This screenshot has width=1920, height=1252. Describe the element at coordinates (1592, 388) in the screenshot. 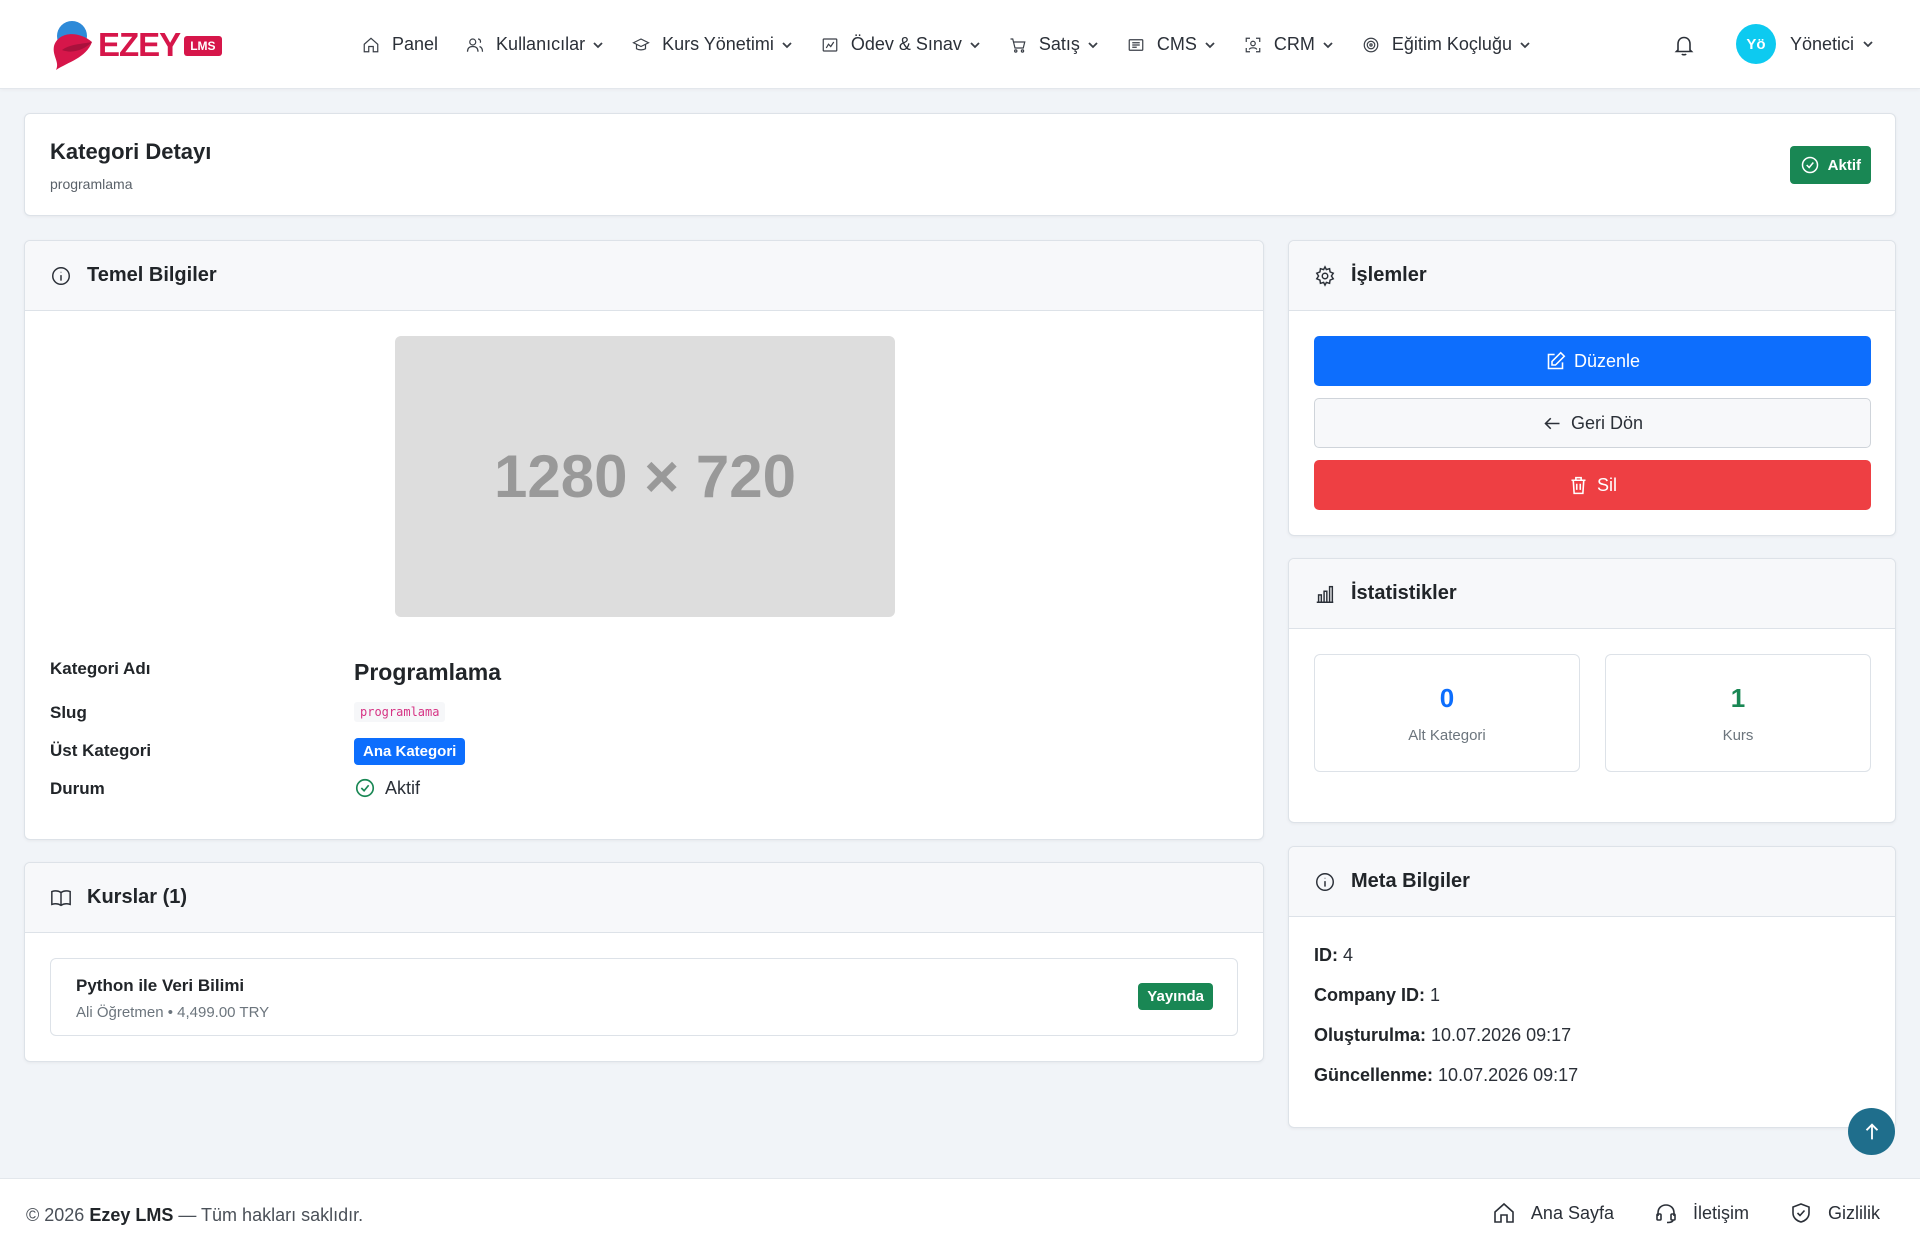

I see `actions-card: İşlemler Düzenle Geri Dön Sil` at that location.